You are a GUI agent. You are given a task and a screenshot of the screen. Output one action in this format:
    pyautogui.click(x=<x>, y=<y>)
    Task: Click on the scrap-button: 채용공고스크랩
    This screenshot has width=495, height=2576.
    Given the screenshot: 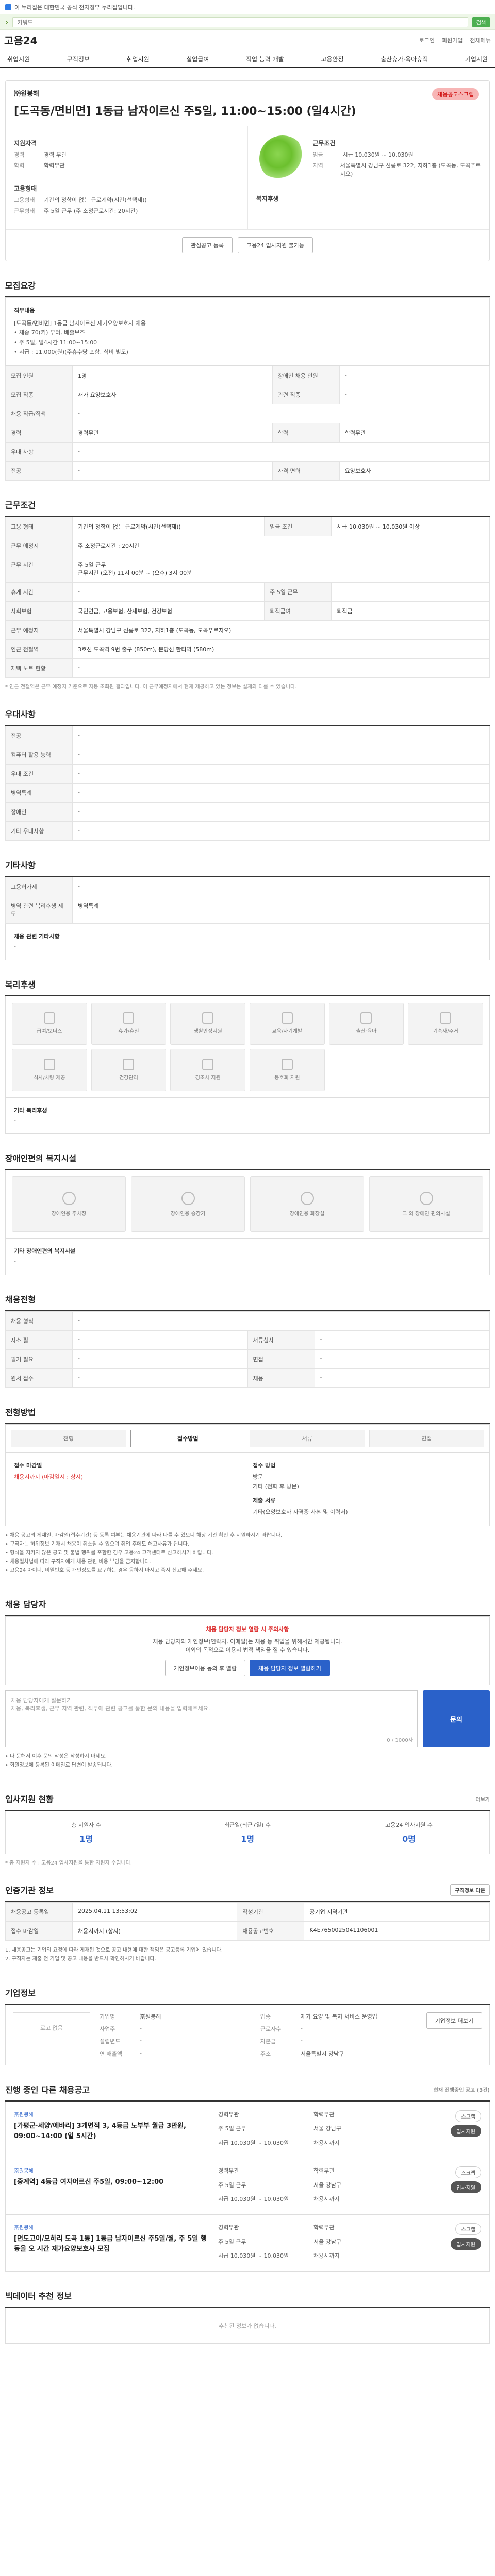 What is the action you would take?
    pyautogui.click(x=455, y=94)
    